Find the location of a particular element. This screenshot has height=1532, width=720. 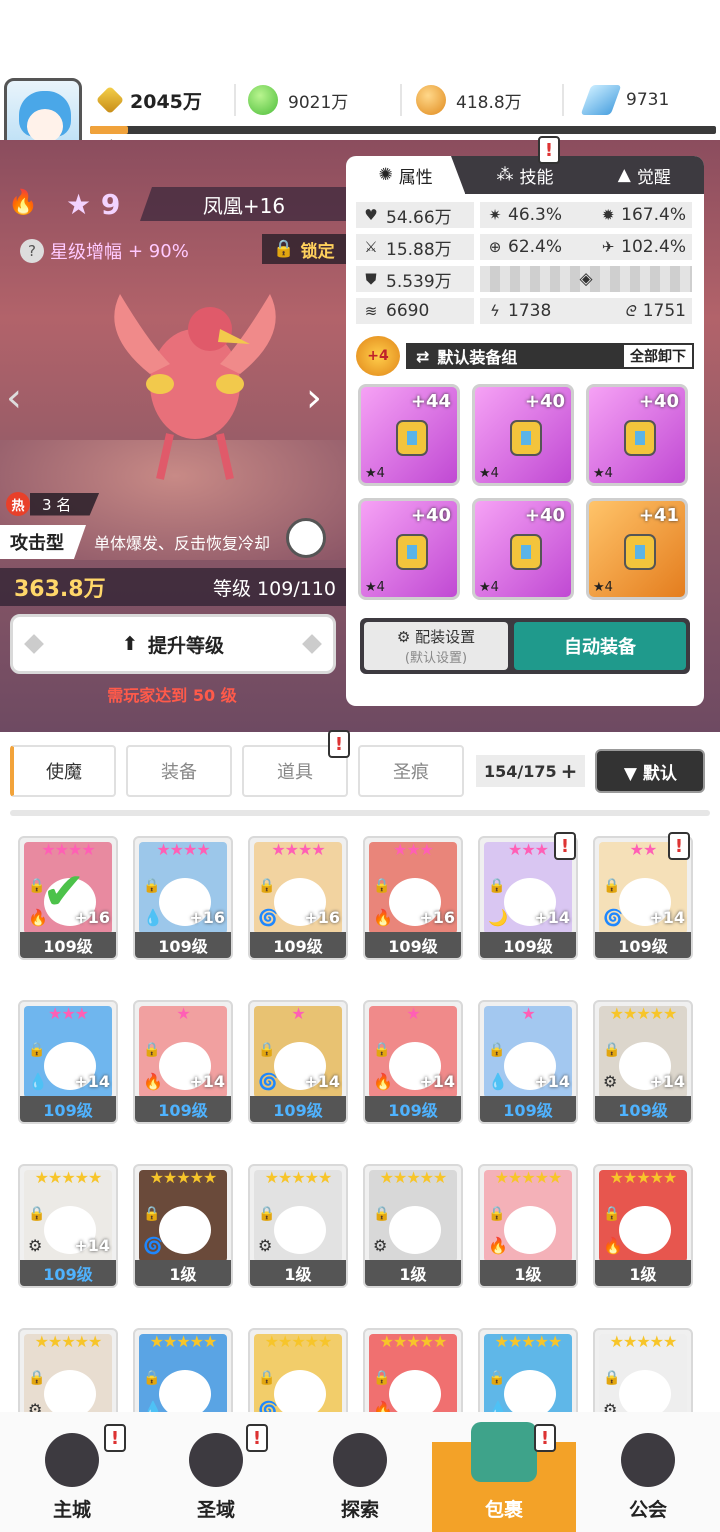

nav-guild: 公会 is located at coordinates (648, 1472).